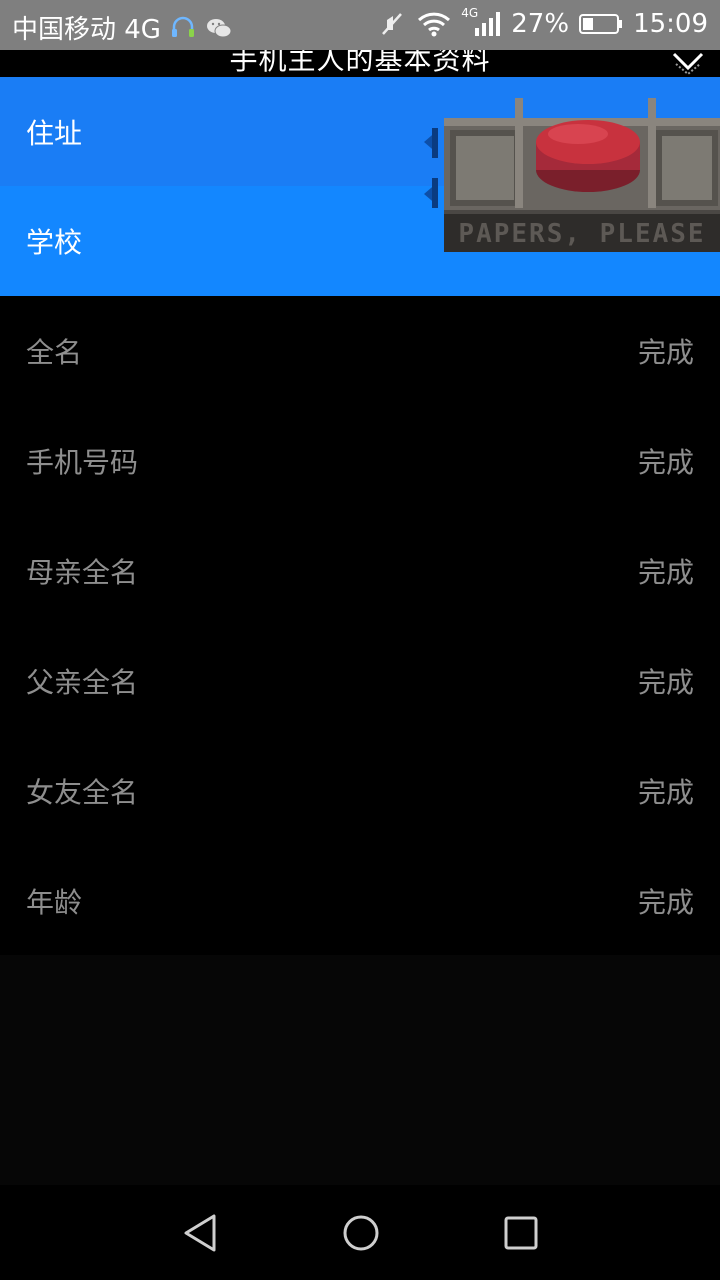 The width and height of the screenshot is (720, 1280). Describe the element at coordinates (182, 26) in the screenshot. I see `headset-icon` at that location.